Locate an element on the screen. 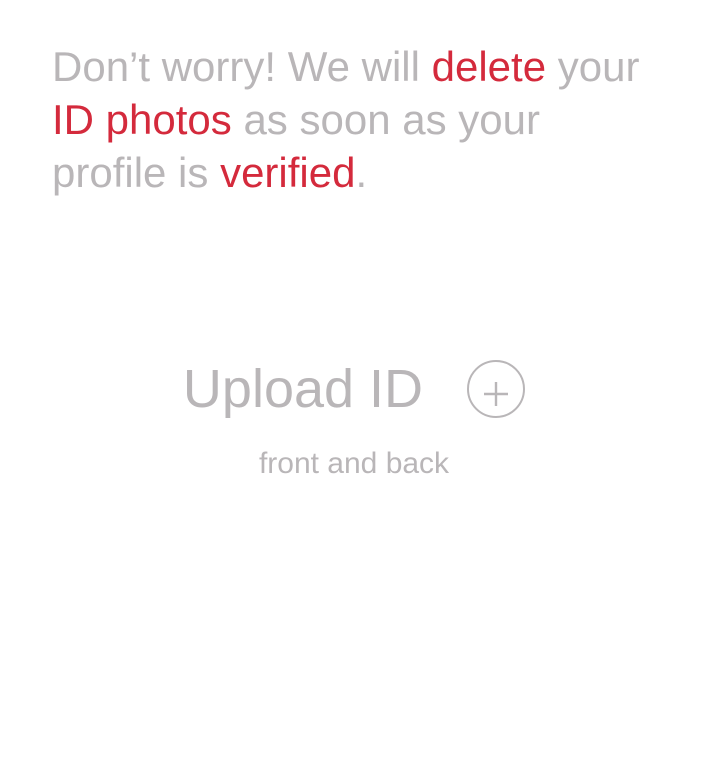  plus-circle-icon is located at coordinates (496, 389).